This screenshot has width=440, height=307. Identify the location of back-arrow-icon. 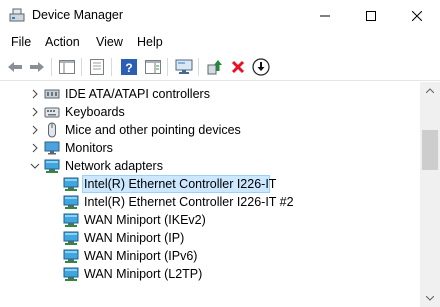
(15, 67).